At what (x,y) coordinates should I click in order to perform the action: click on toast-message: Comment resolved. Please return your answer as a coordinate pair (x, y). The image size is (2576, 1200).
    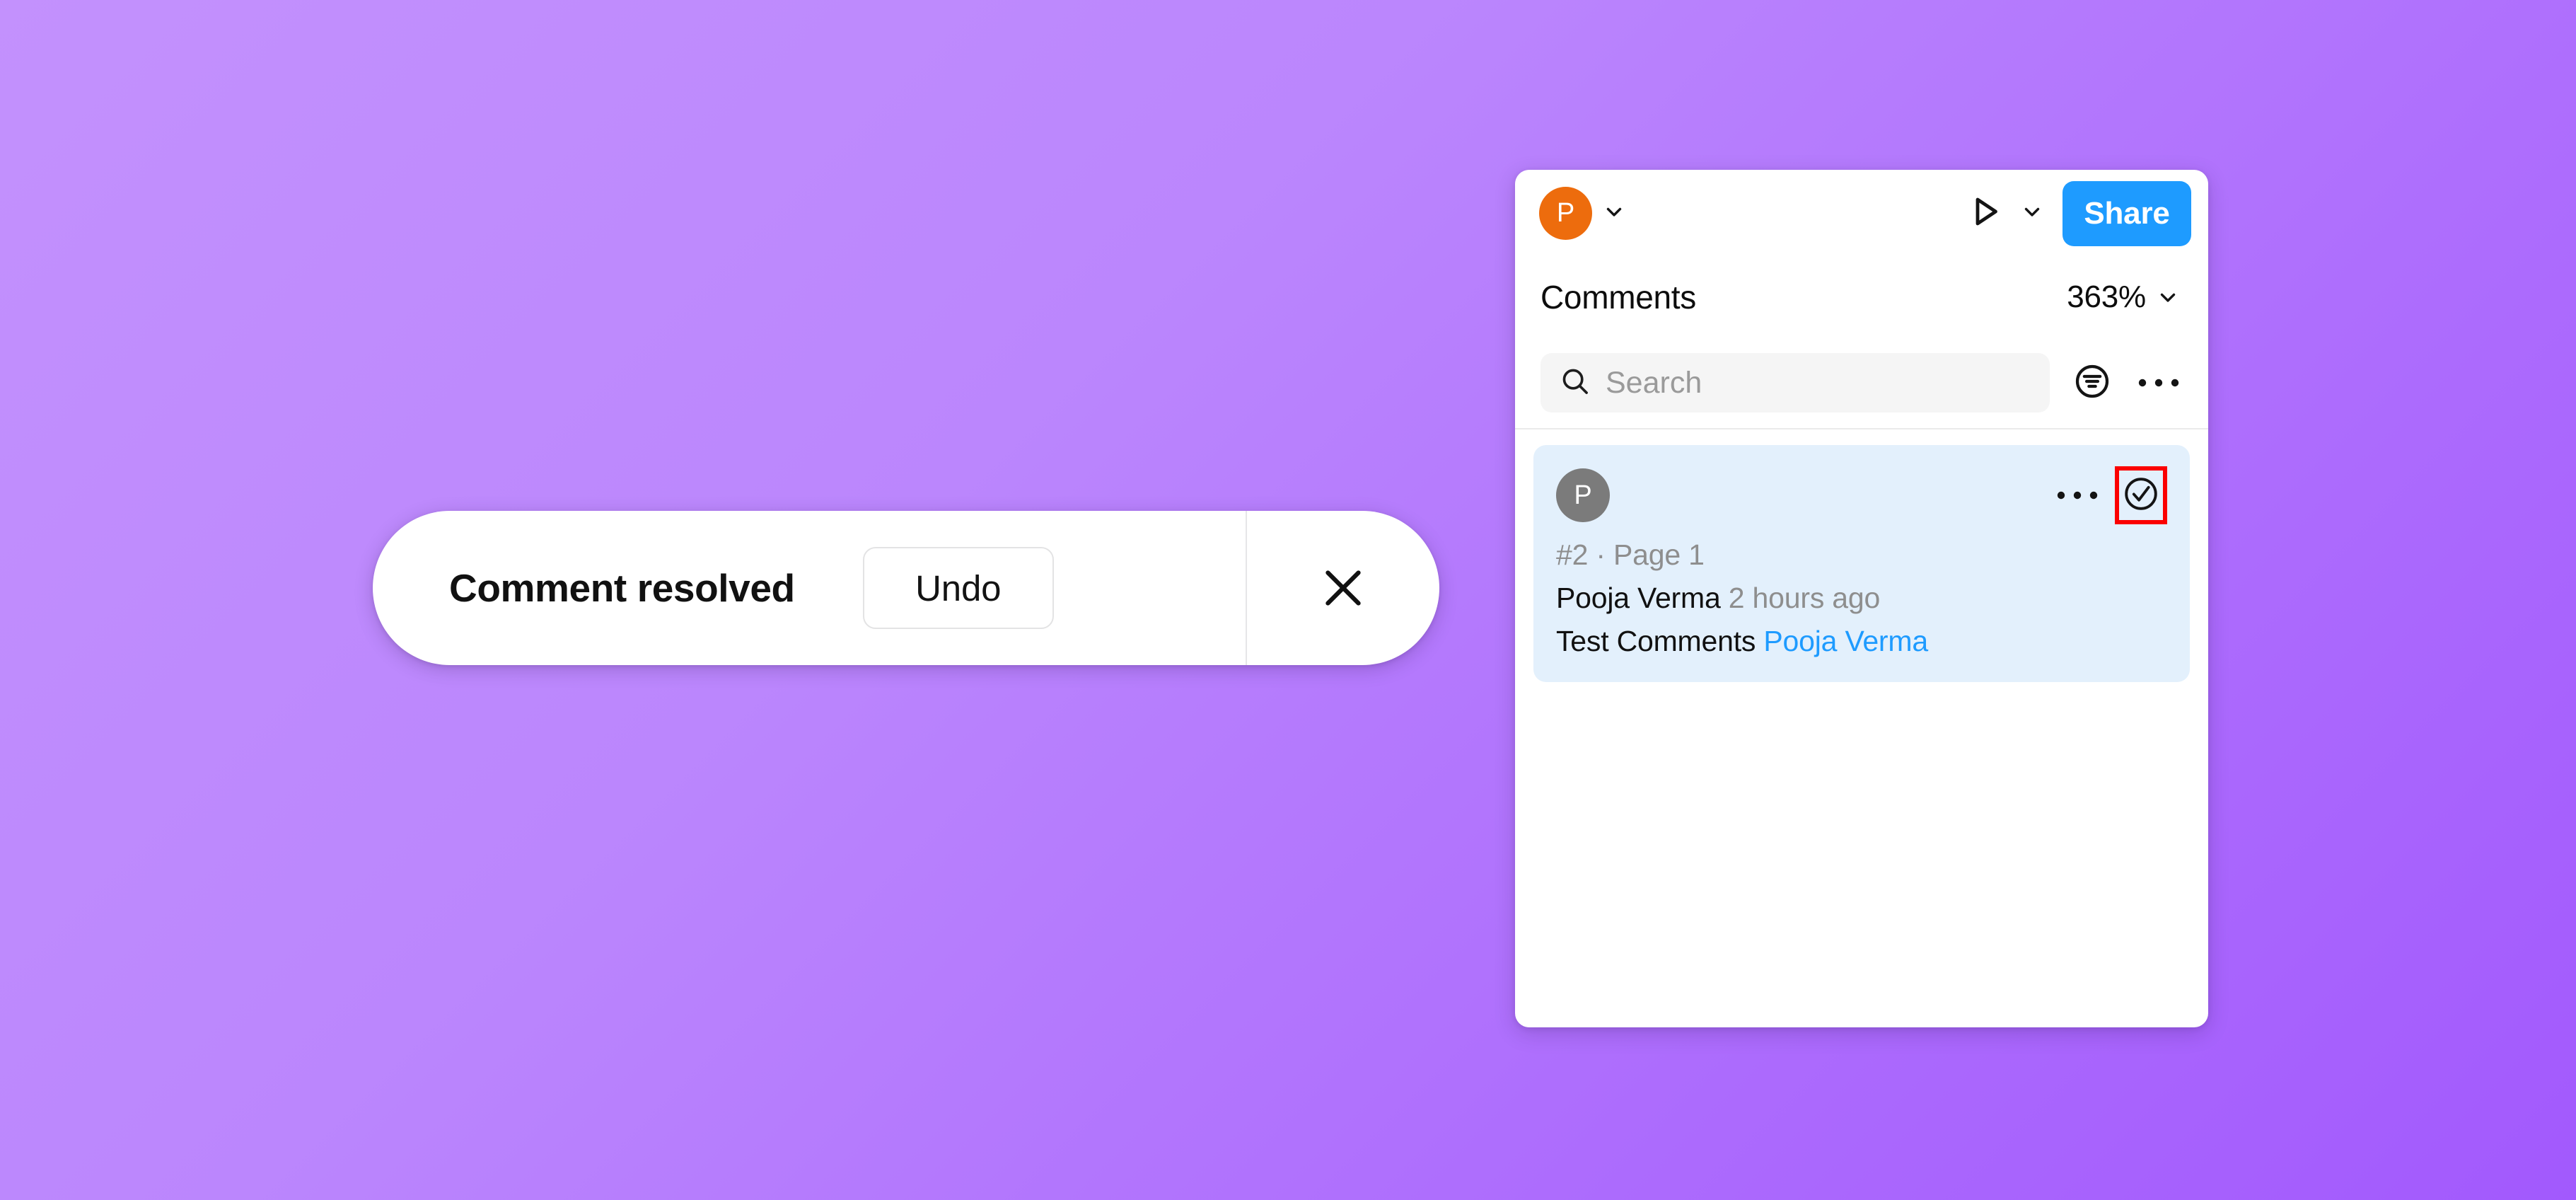
    Looking at the image, I should click on (622, 588).